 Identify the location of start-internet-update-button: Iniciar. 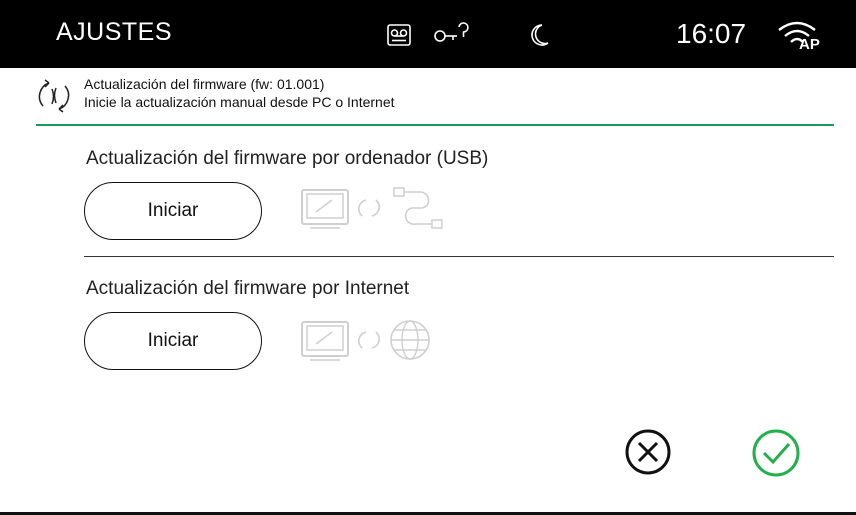
(173, 341).